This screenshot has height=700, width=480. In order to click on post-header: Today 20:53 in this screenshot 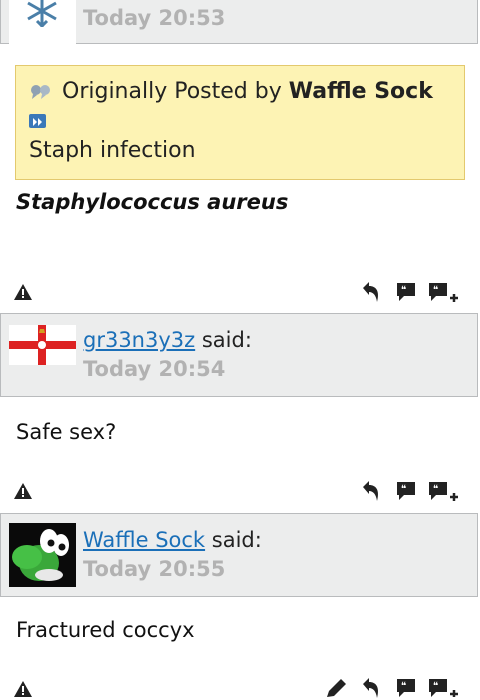, I will do `click(239, 22)`.